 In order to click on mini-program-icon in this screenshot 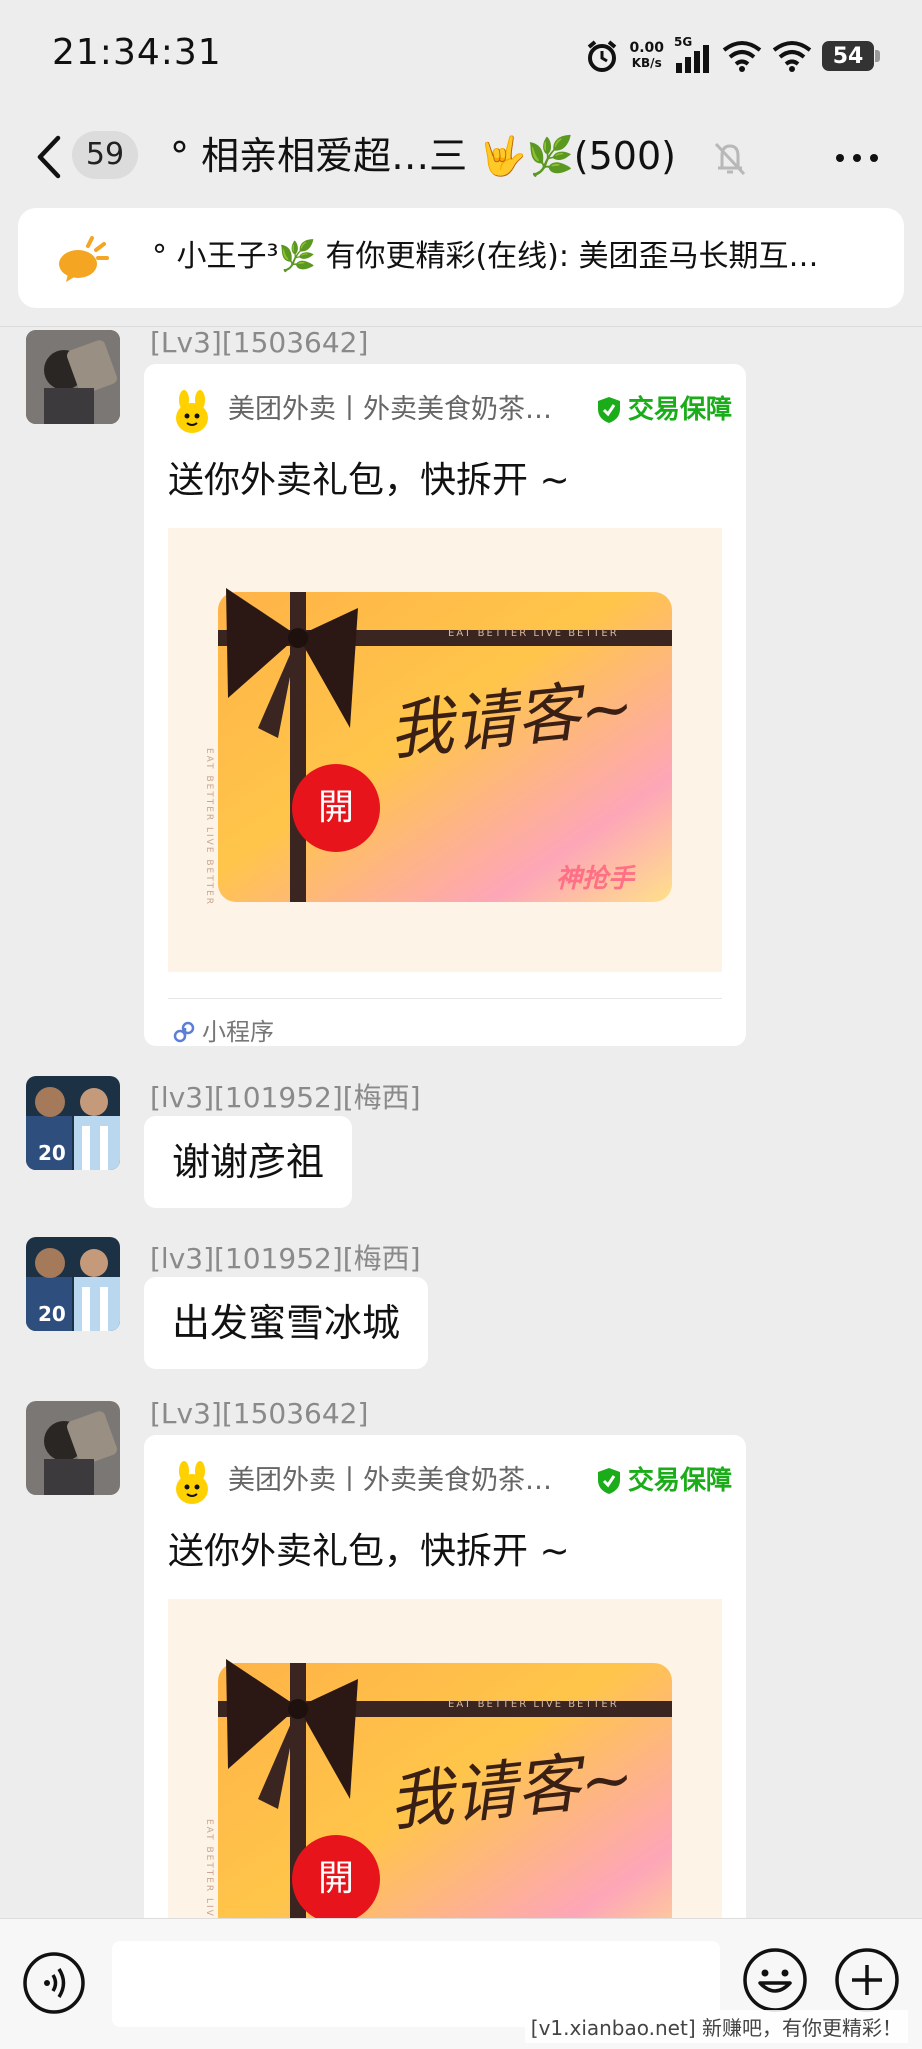, I will do `click(184, 1032)`.